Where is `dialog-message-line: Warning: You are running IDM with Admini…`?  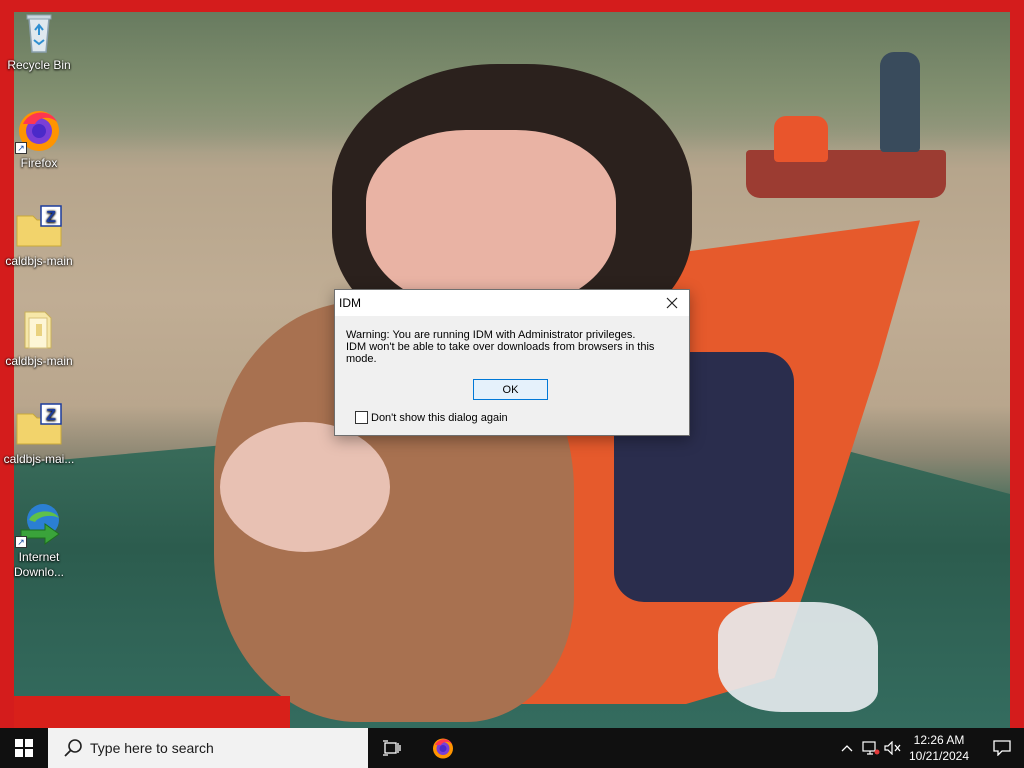 dialog-message-line: Warning: You are running IDM with Admini… is located at coordinates (491, 335).